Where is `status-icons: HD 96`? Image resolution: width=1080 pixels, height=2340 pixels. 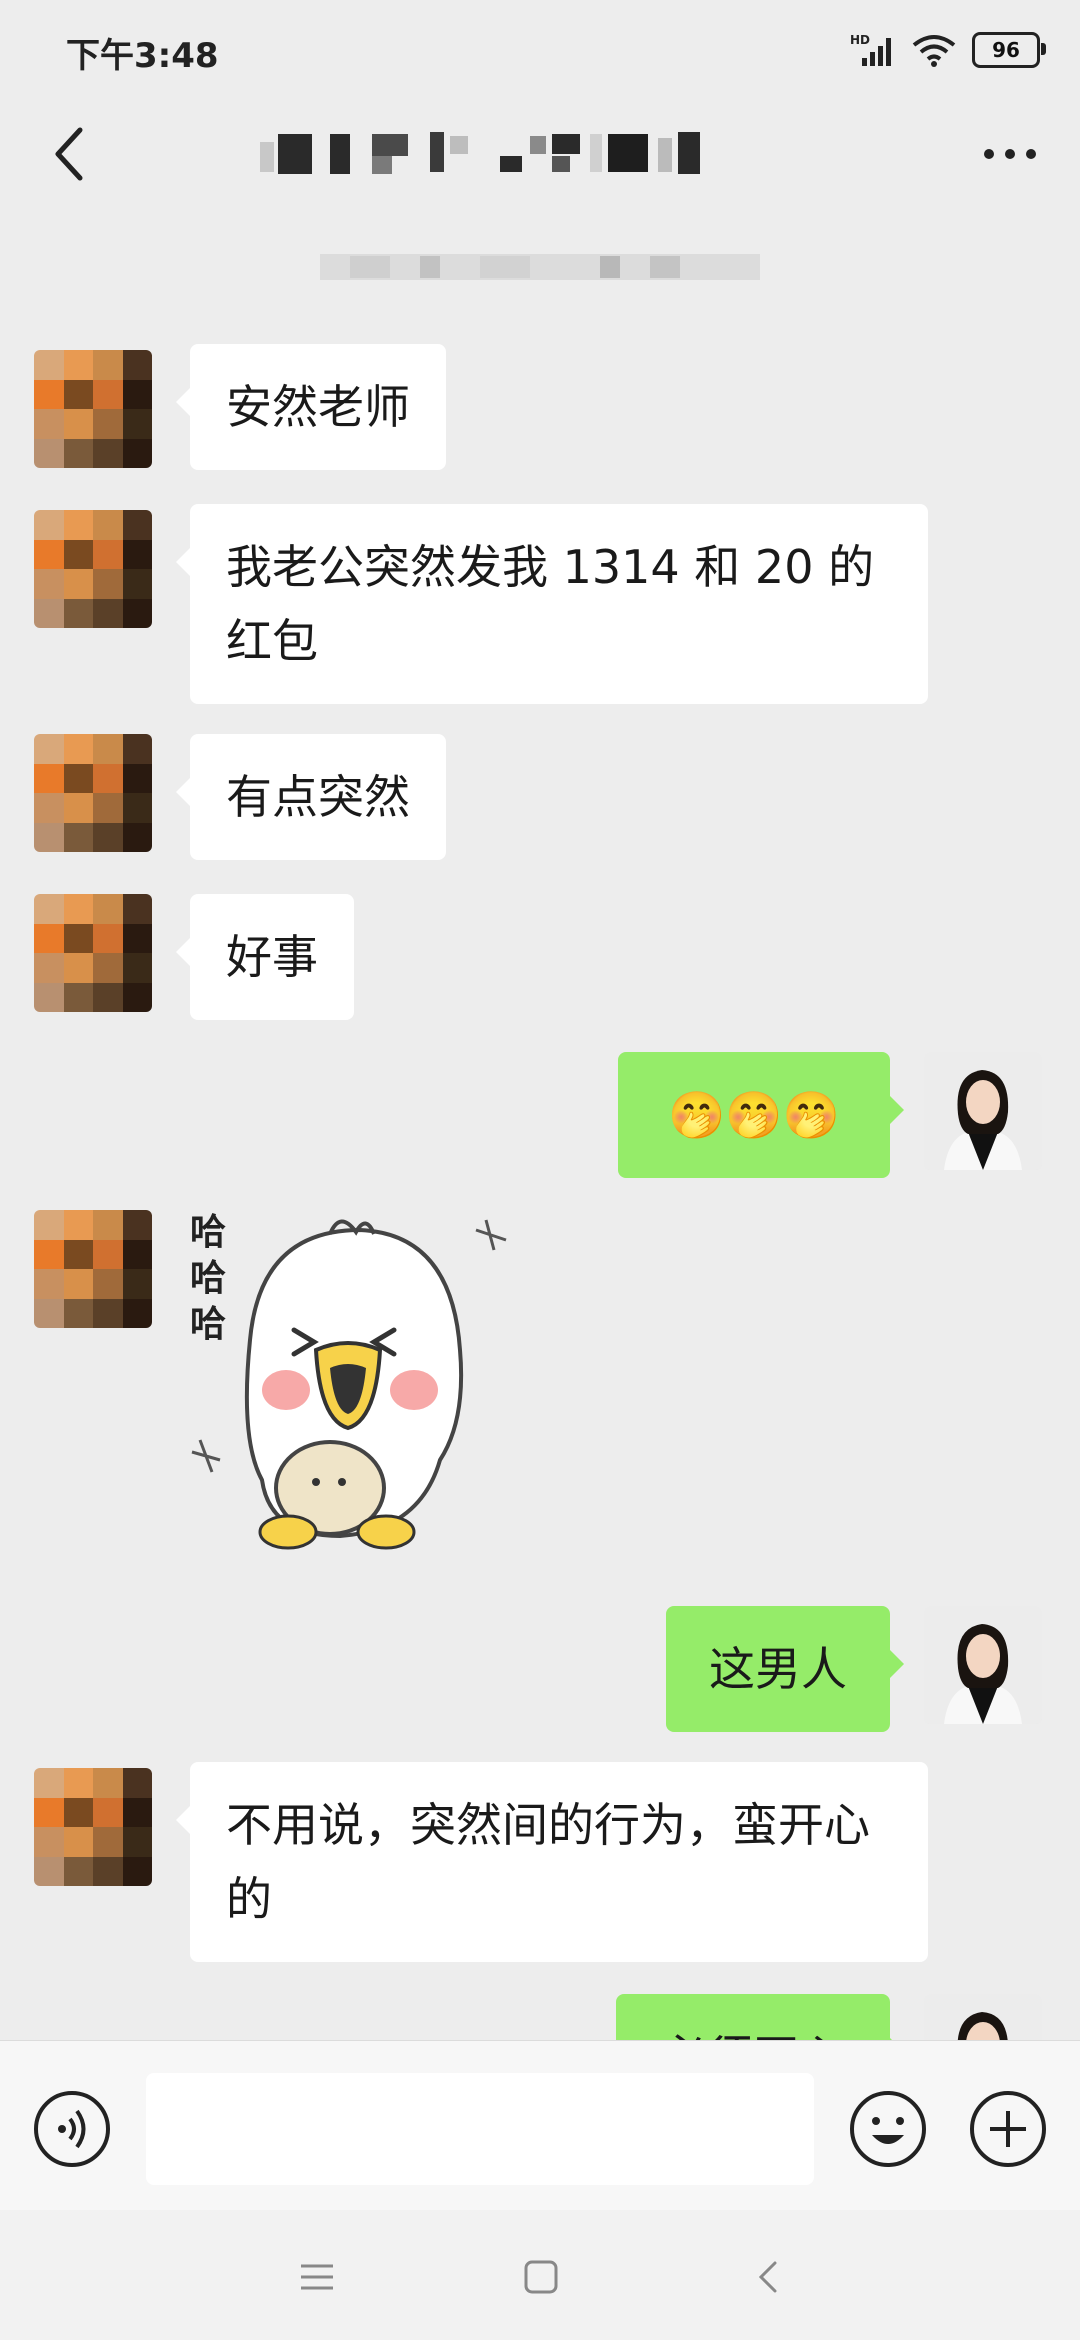
status-icons: HD 96 is located at coordinates (948, 50).